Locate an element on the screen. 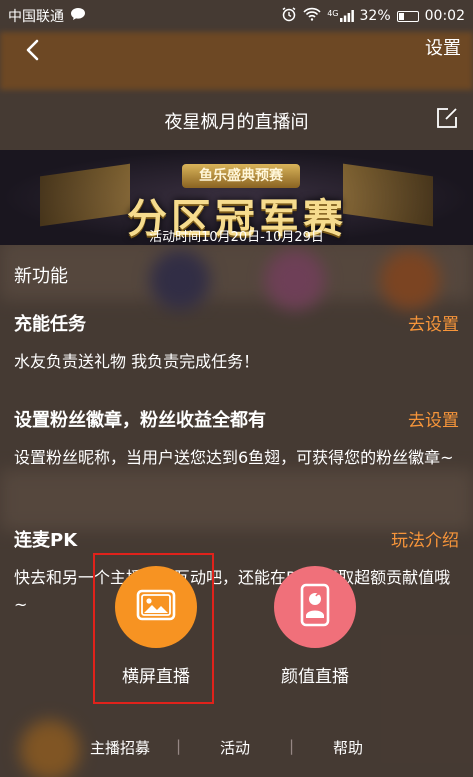 The width and height of the screenshot is (473, 777). feature-desc: 水友负责送礼物 我负责完成任务！ is located at coordinates (137, 361).